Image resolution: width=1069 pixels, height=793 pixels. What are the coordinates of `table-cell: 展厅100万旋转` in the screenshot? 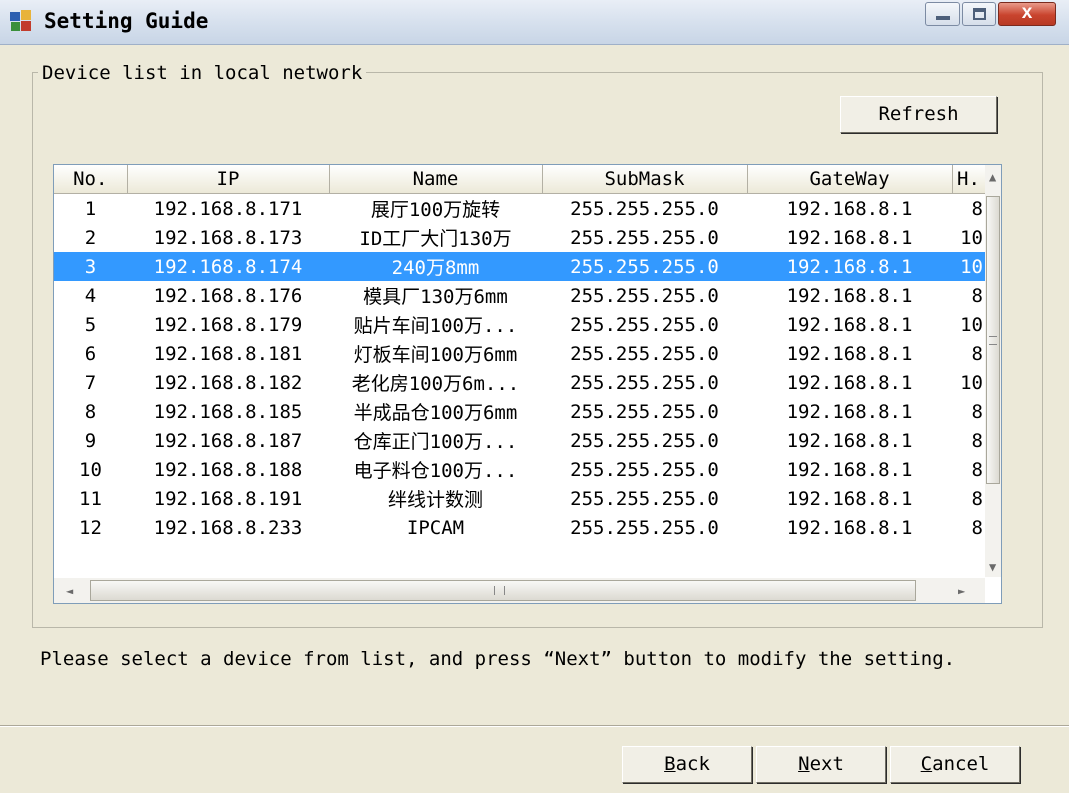 It's located at (435, 210).